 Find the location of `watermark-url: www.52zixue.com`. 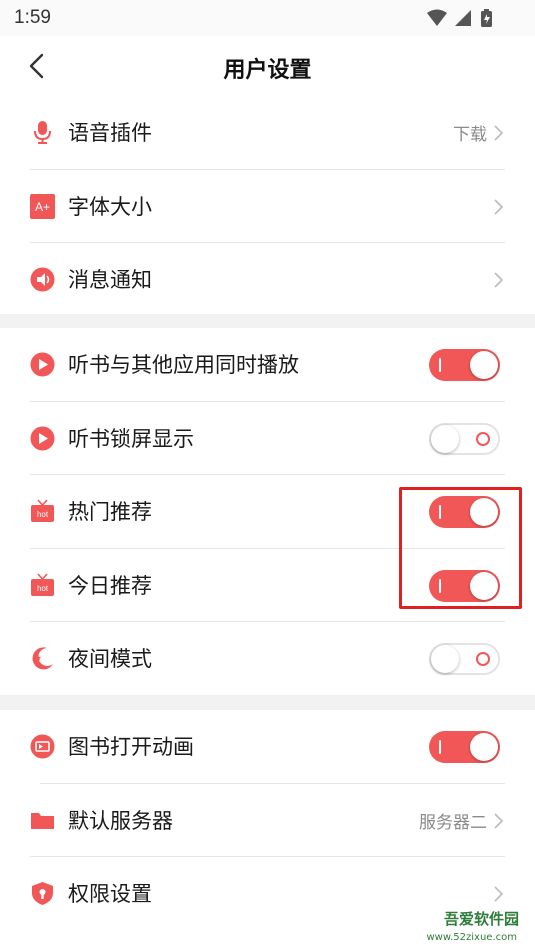

watermark-url: www.52zixue.com is located at coordinates (472, 937).